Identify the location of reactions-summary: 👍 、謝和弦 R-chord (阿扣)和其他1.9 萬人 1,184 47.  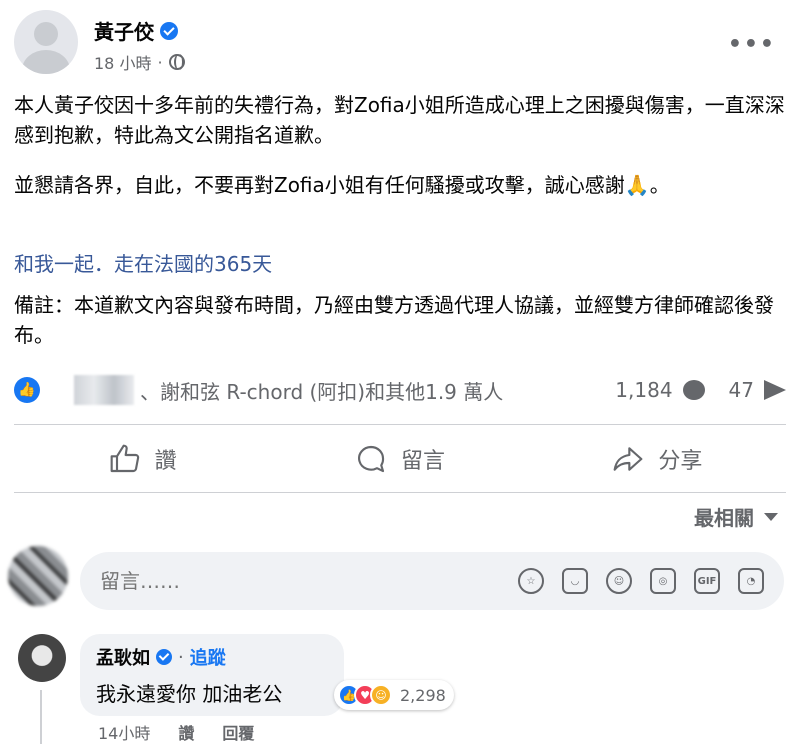
(400, 390).